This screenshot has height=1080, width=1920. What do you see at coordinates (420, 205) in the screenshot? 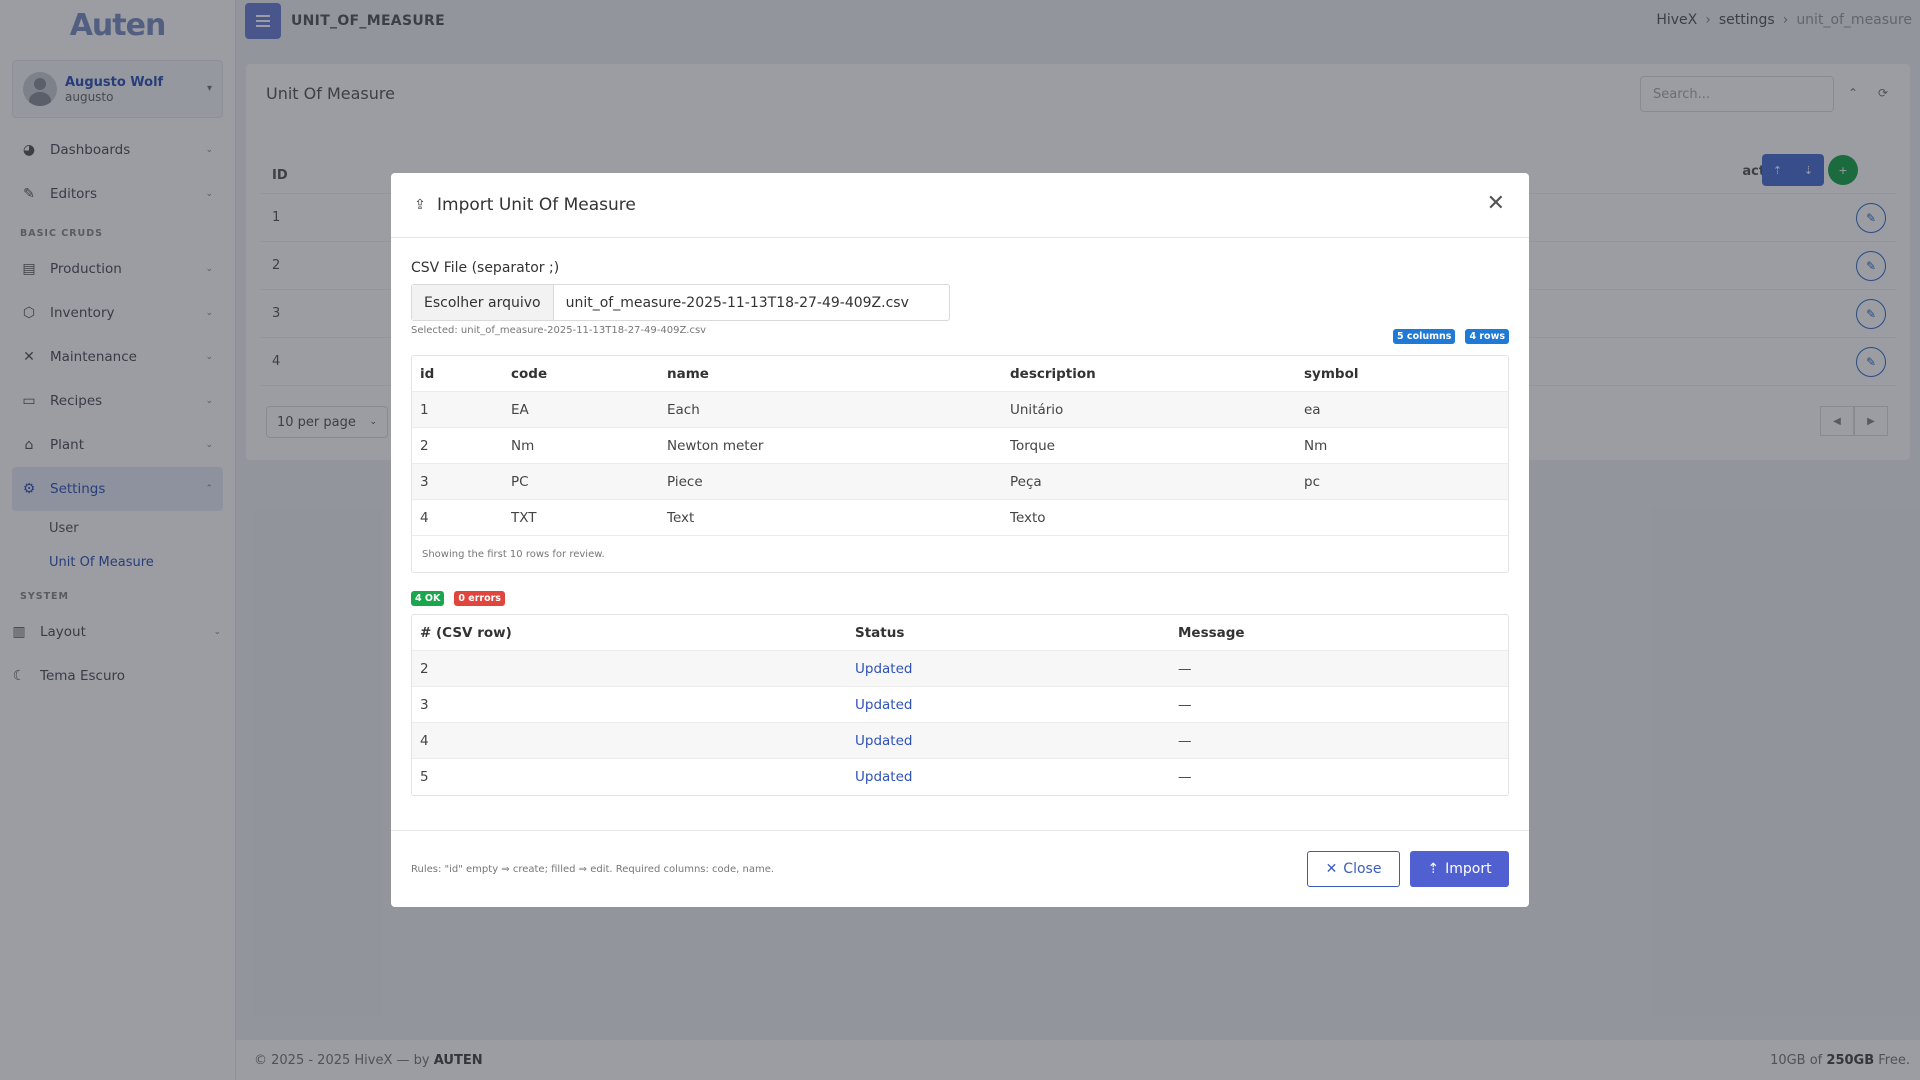
I see `upload-icon: ⇪` at bounding box center [420, 205].